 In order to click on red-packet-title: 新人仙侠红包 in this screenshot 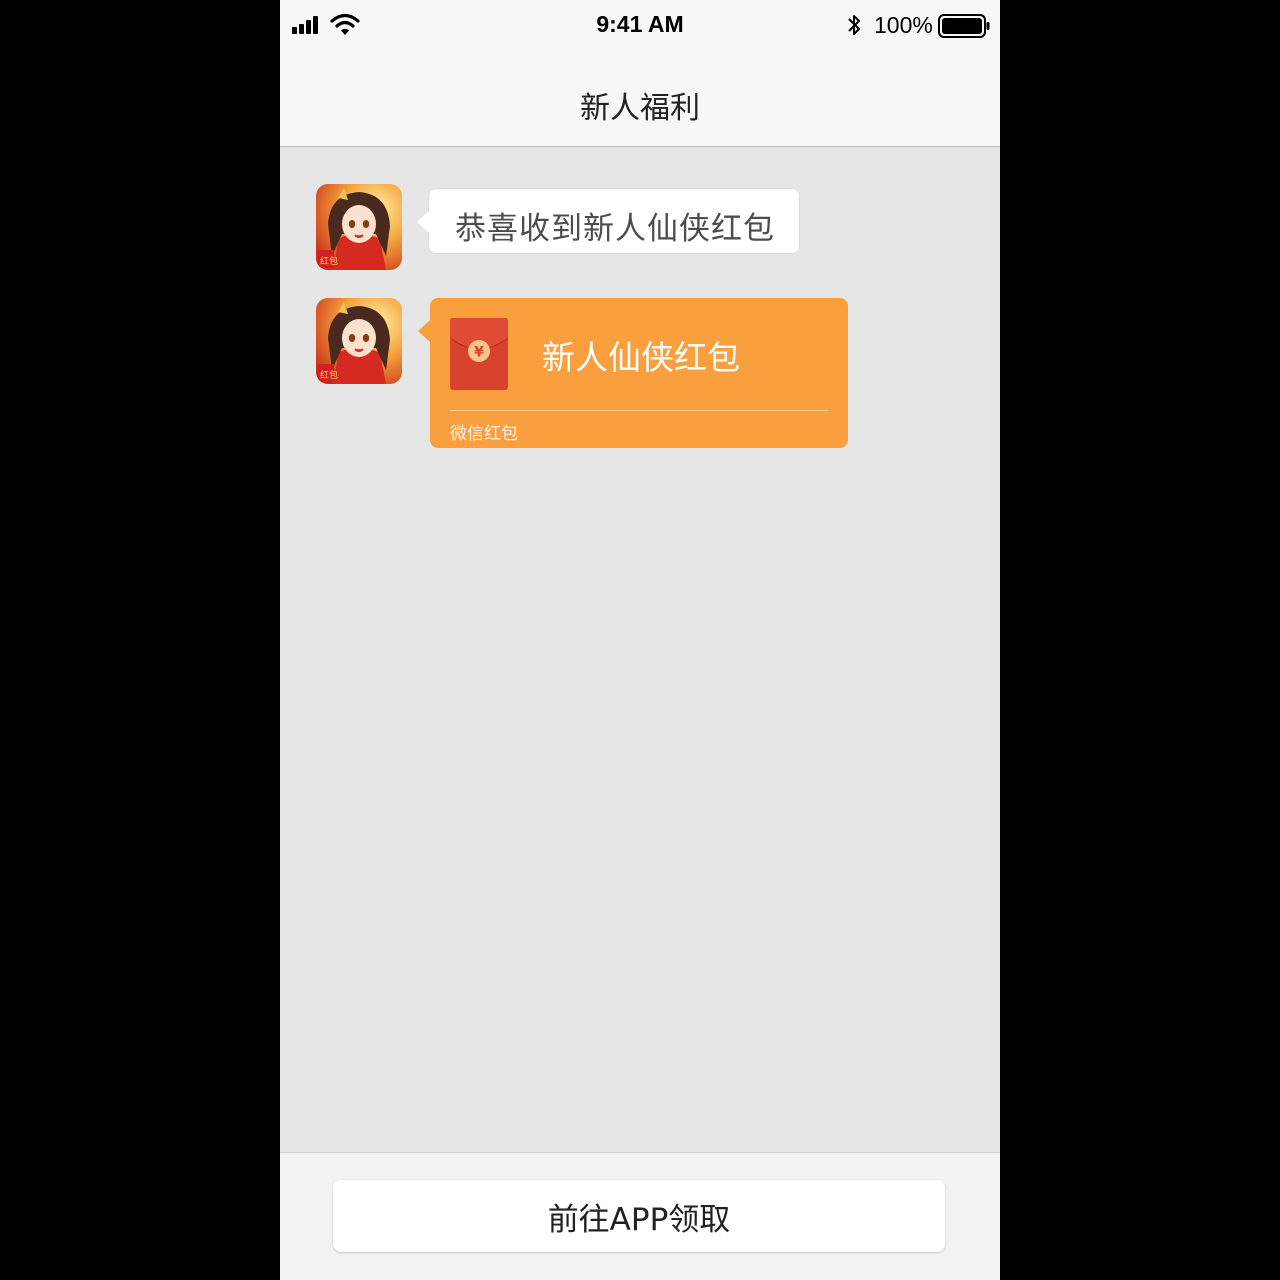, I will do `click(641, 357)`.